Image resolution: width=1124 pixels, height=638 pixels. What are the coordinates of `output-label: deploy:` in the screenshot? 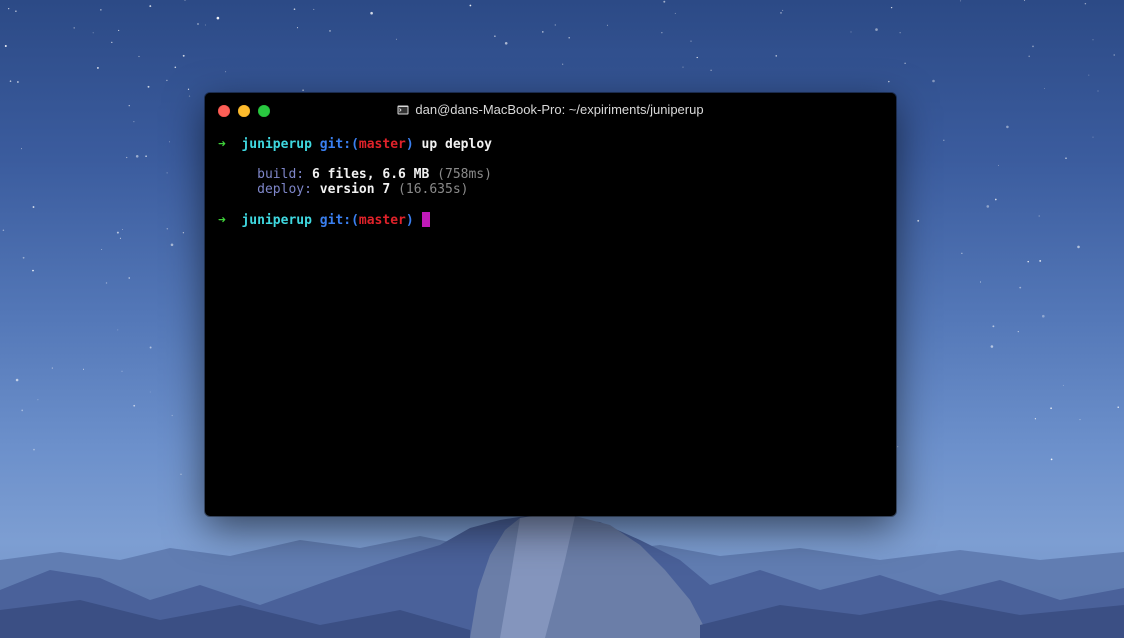 It's located at (284, 189).